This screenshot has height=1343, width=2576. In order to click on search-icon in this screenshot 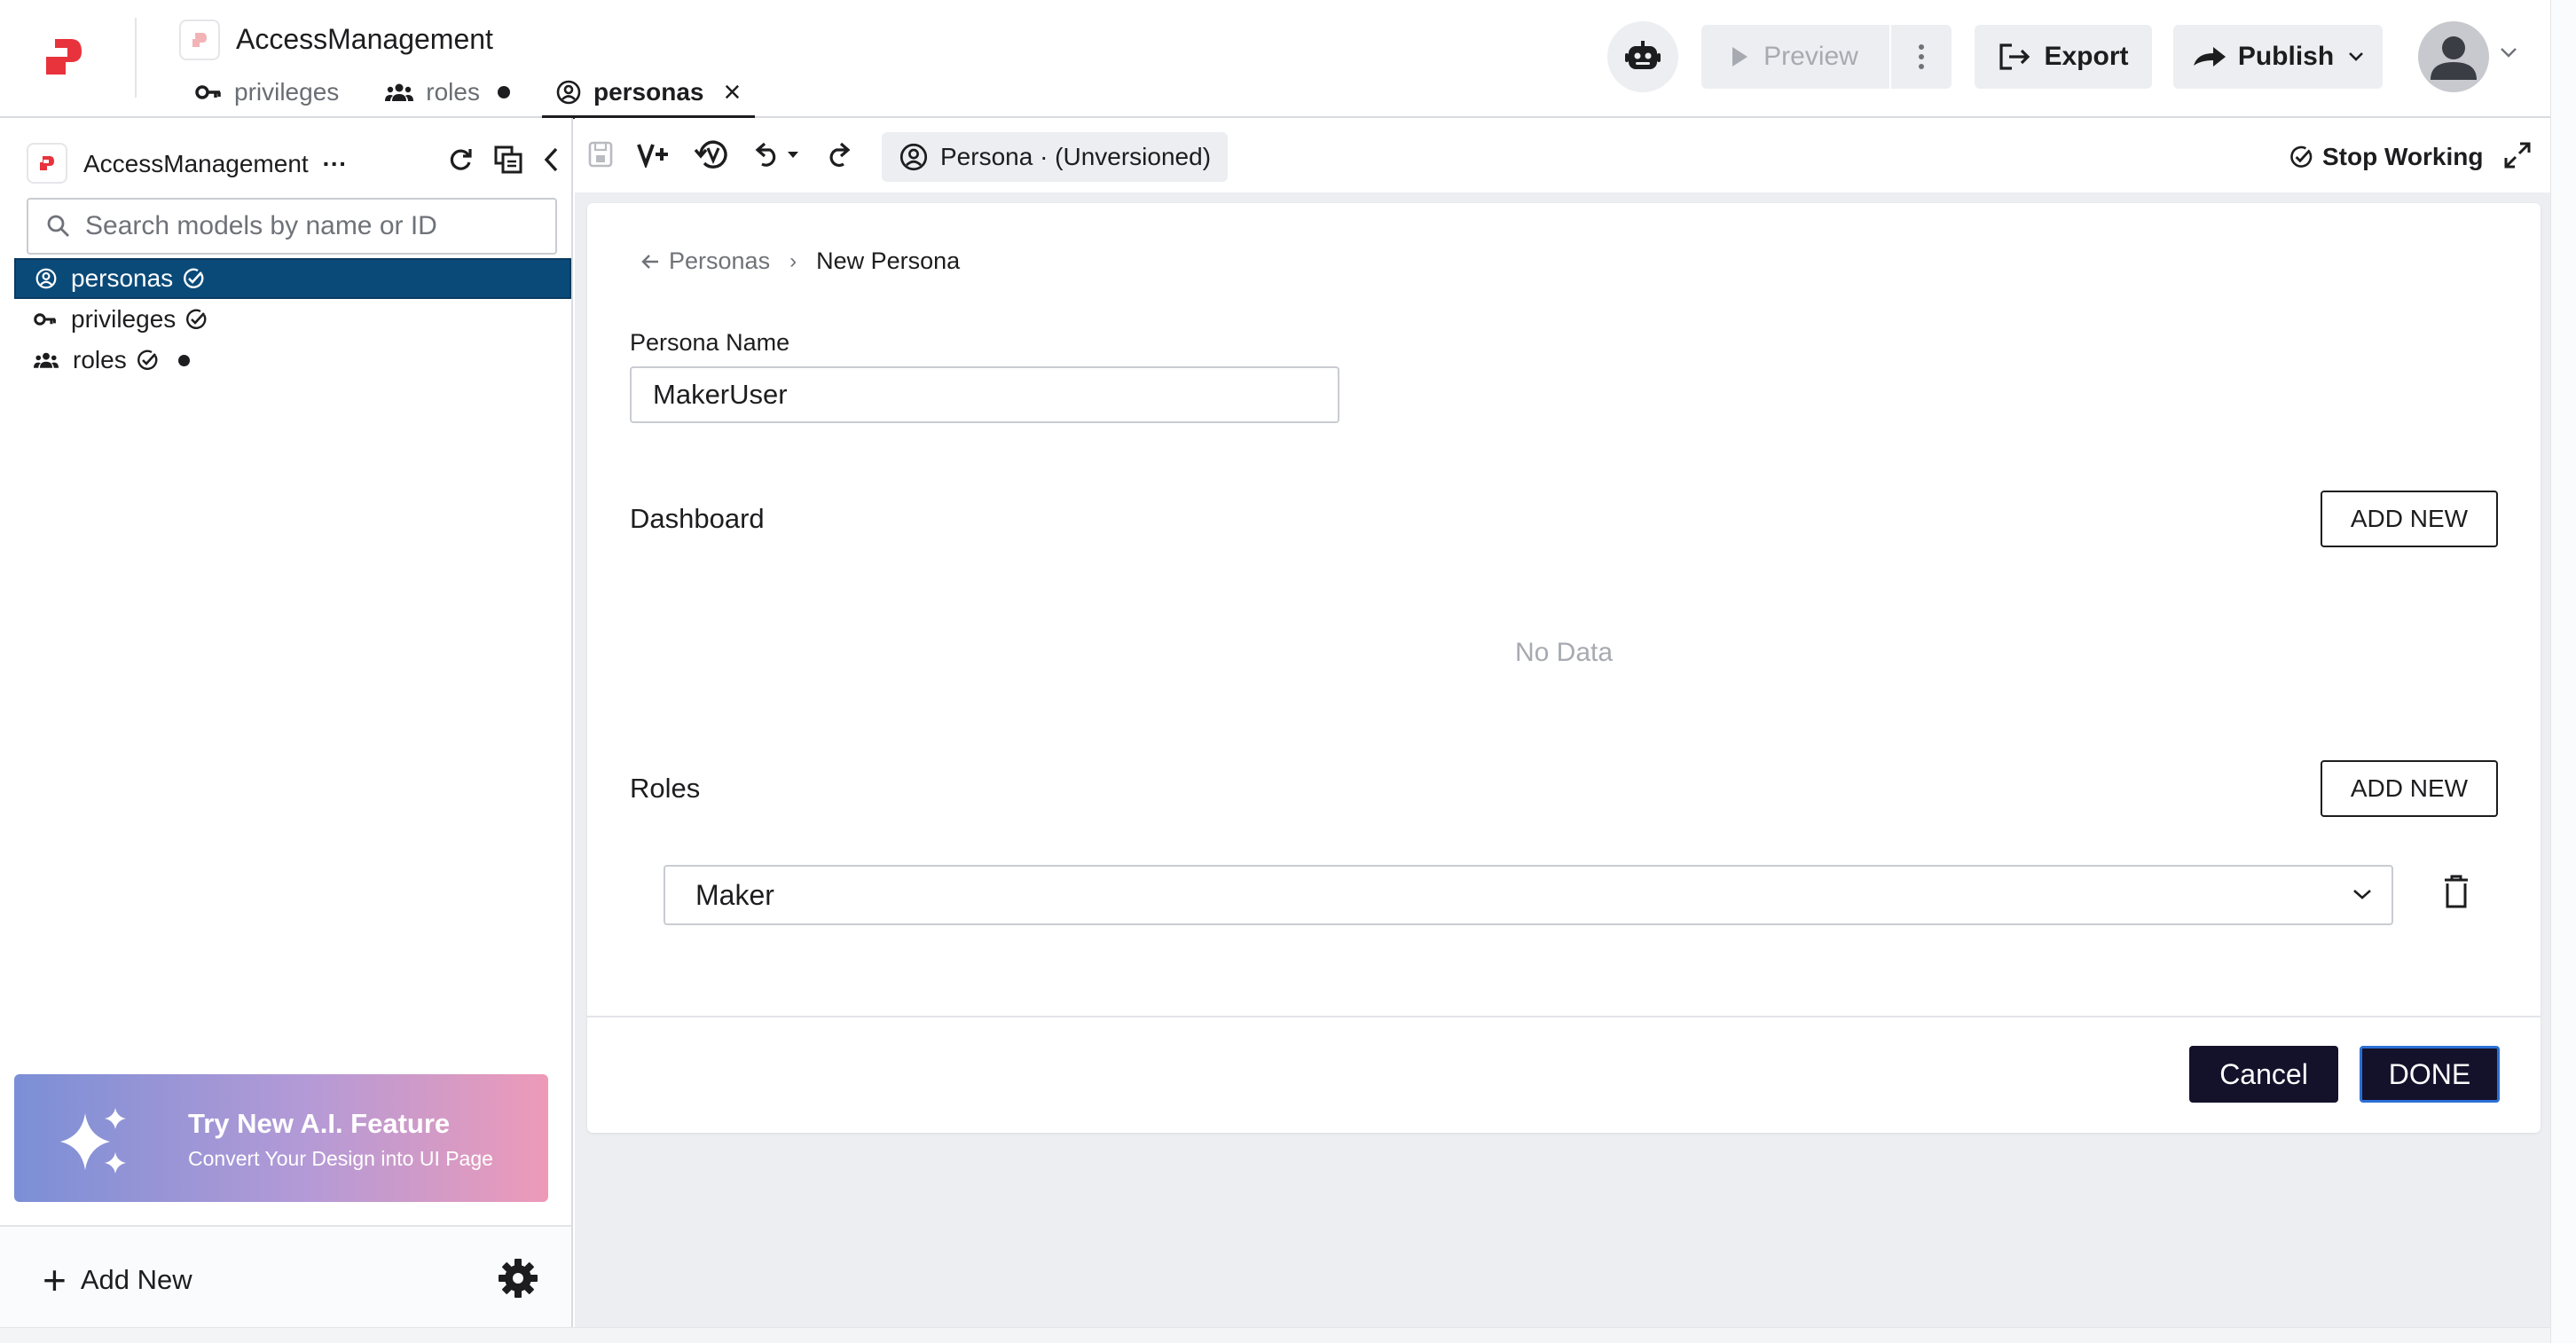, I will do `click(58, 226)`.